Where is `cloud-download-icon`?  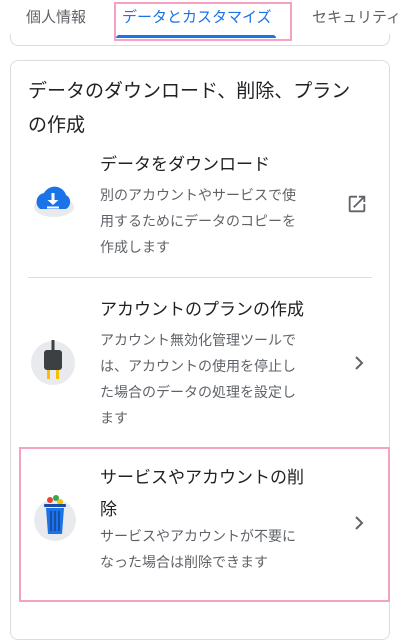
cloud-download-icon is located at coordinates (53, 203).